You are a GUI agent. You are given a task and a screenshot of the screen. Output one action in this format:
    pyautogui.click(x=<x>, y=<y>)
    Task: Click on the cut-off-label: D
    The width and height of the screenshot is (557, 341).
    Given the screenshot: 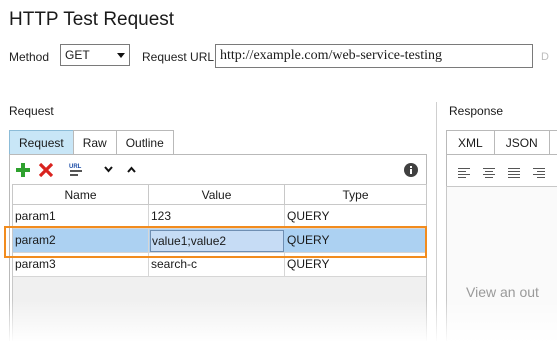 What is the action you would take?
    pyautogui.click(x=545, y=57)
    